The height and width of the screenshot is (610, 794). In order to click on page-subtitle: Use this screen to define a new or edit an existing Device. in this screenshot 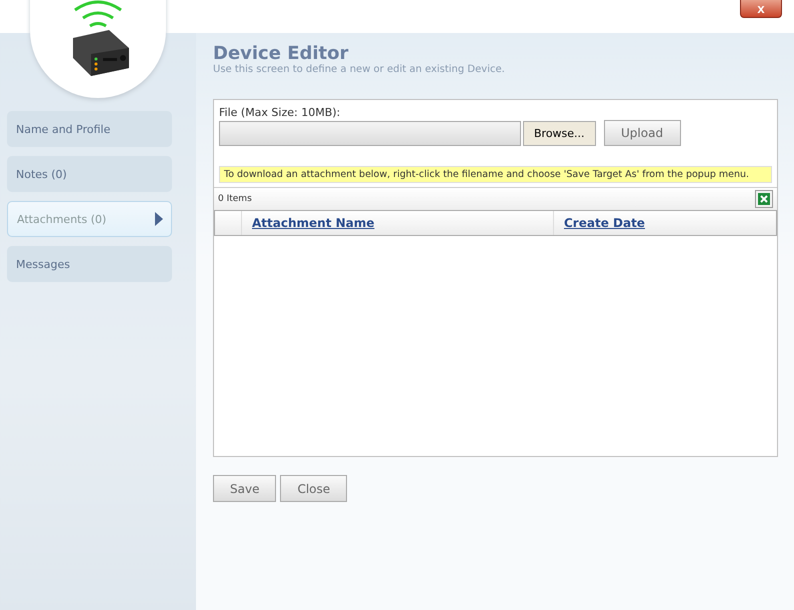, I will do `click(359, 69)`.